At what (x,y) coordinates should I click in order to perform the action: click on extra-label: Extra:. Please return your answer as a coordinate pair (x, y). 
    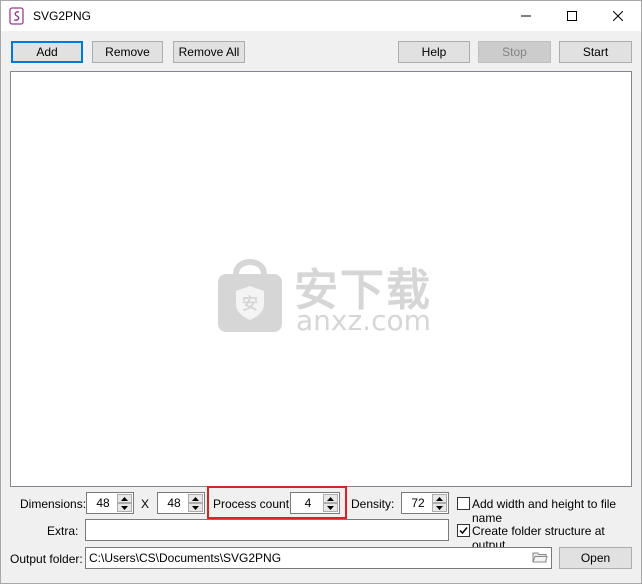
    Looking at the image, I should click on (63, 531).